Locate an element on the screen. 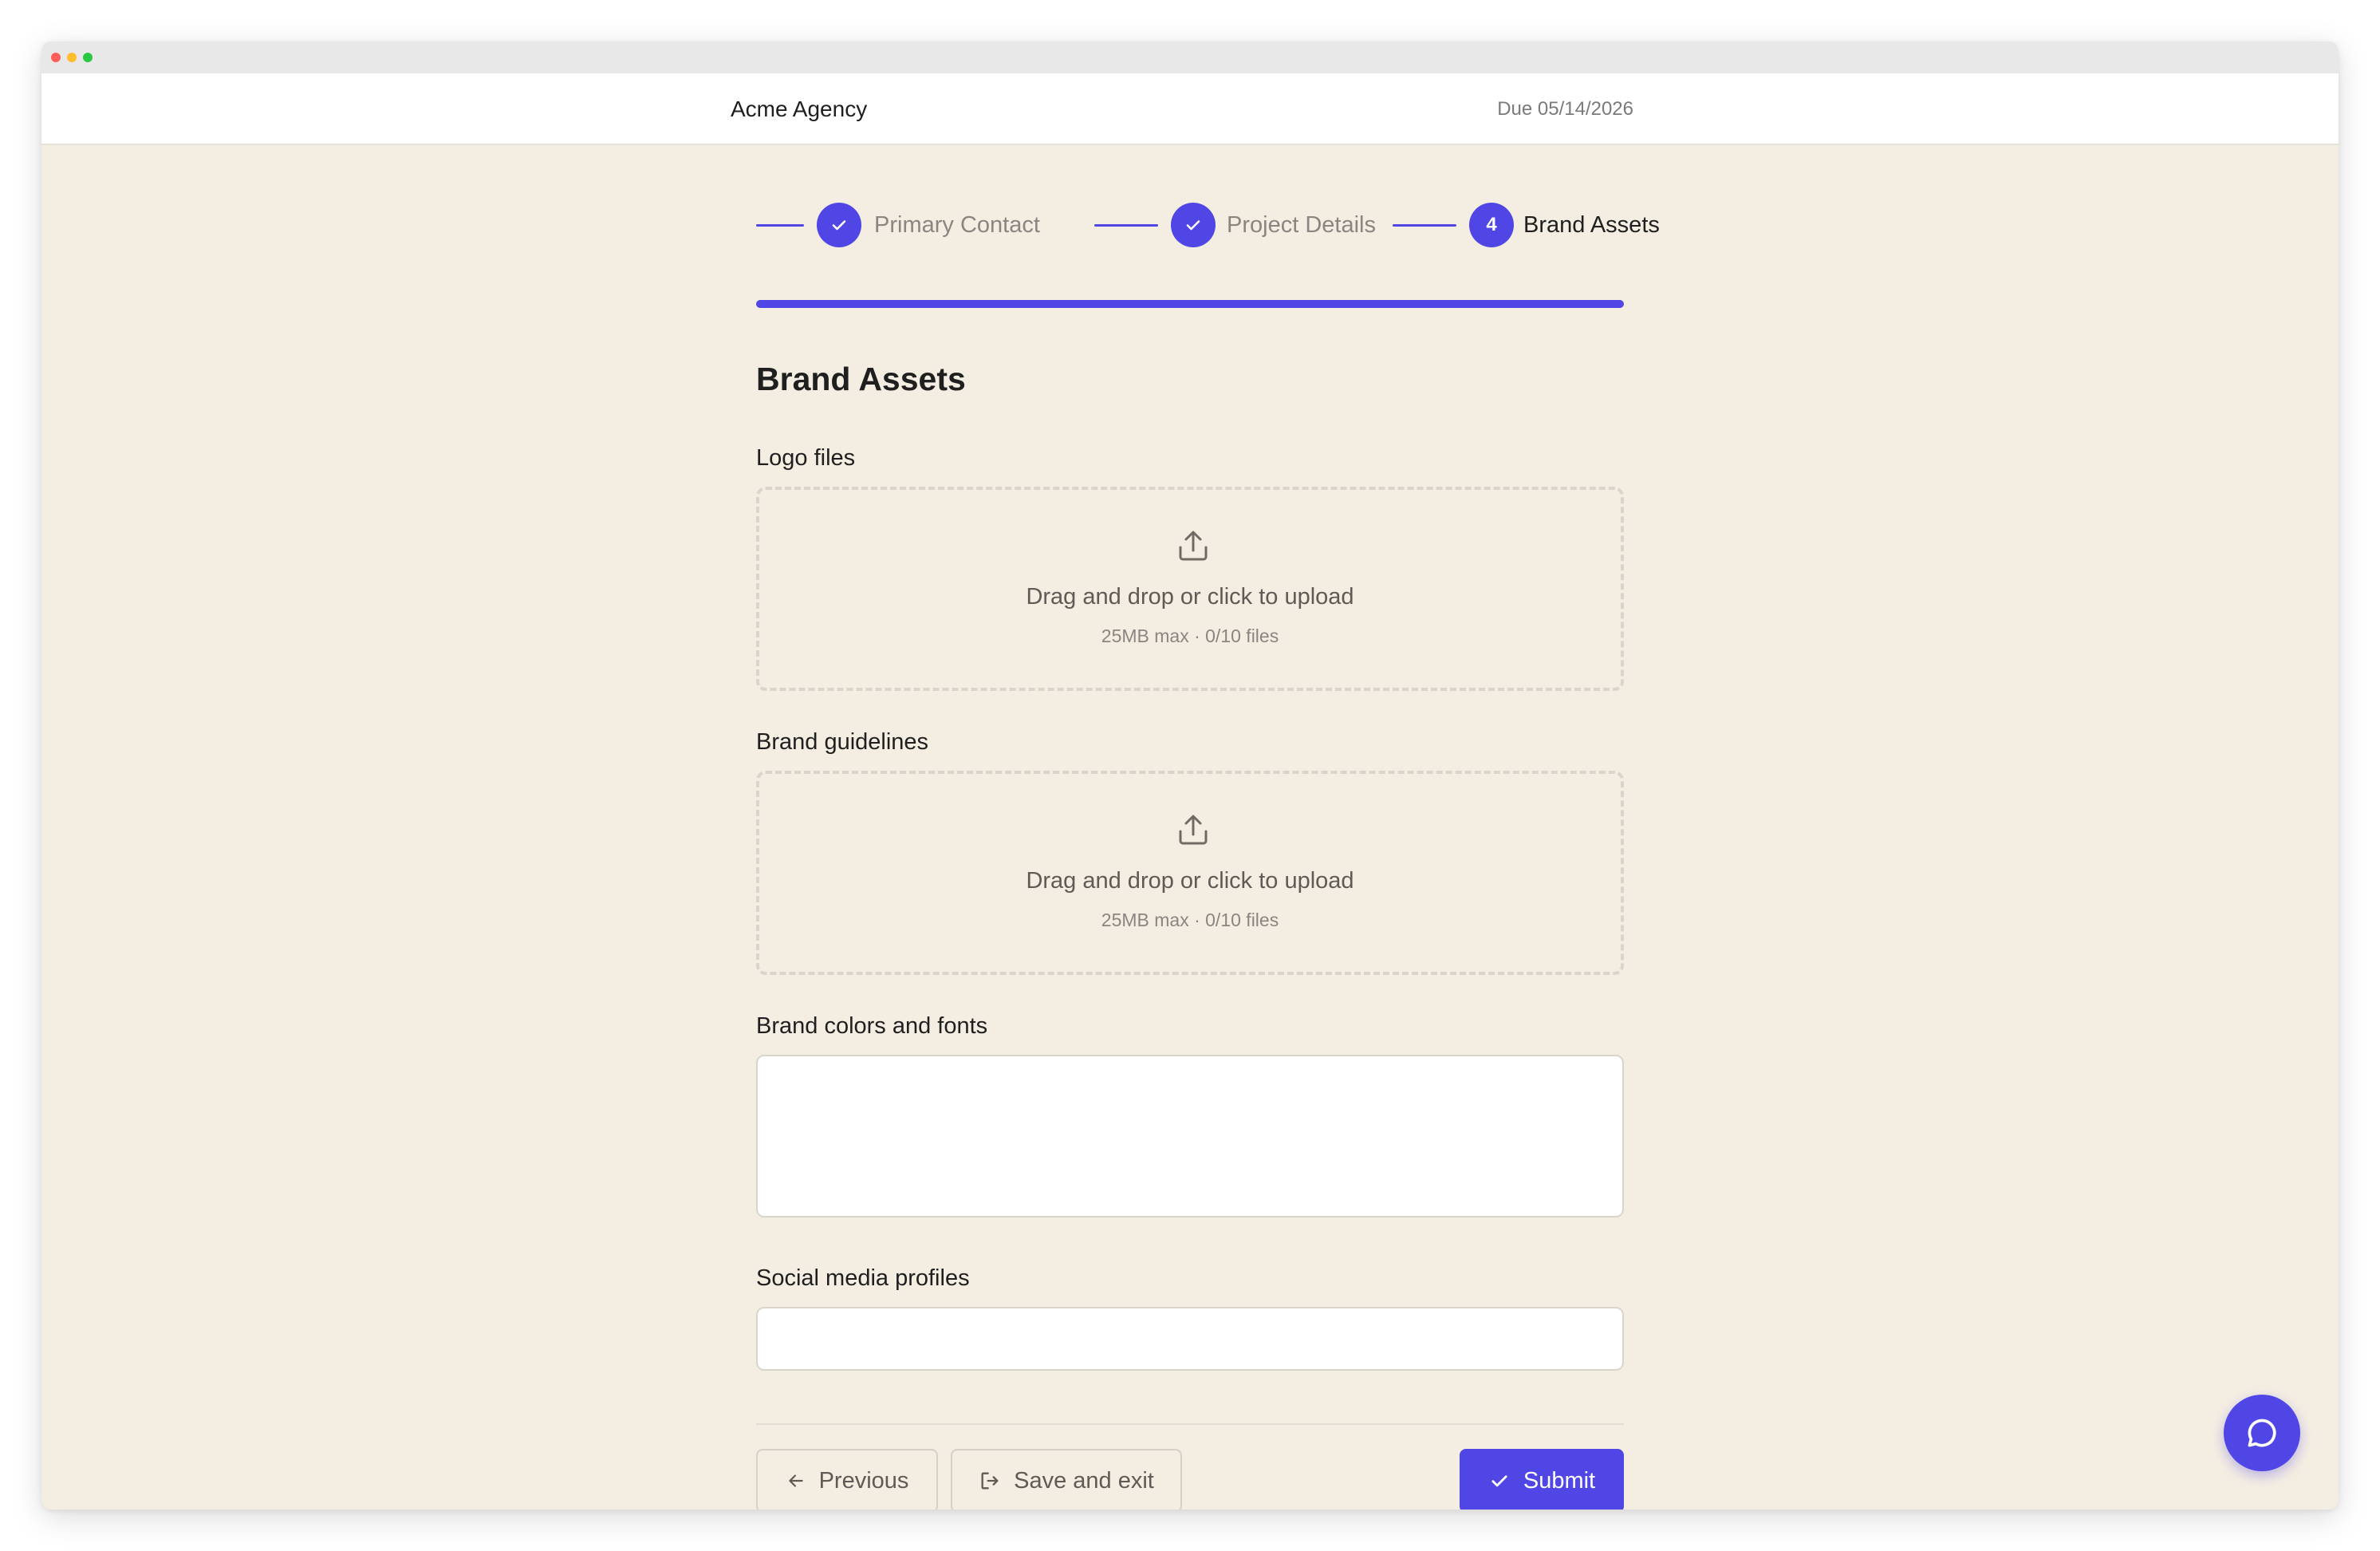 This screenshot has width=2380, height=1551. brand-colors-fonts-textarea is located at coordinates (1190, 1136).